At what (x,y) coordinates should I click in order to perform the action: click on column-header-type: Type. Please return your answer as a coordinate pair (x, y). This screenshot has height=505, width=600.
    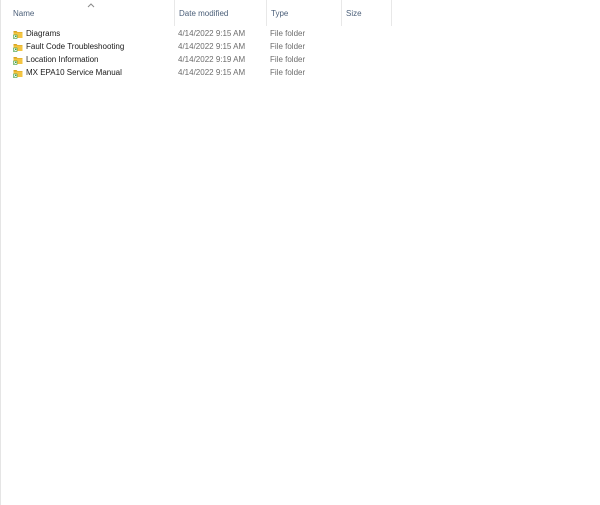
    Looking at the image, I should click on (303, 13).